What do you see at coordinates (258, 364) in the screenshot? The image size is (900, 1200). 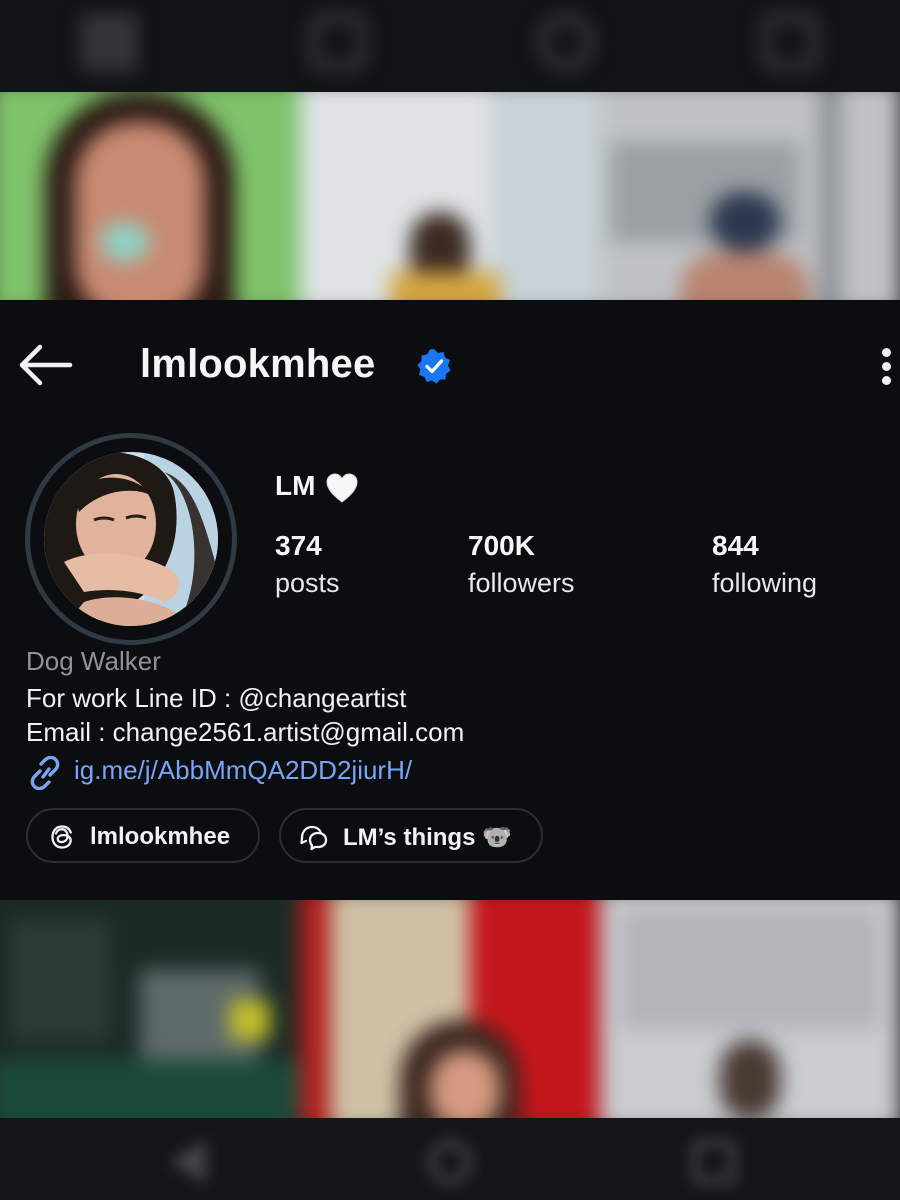 I see `profile-username: lmlookmhee` at bounding box center [258, 364].